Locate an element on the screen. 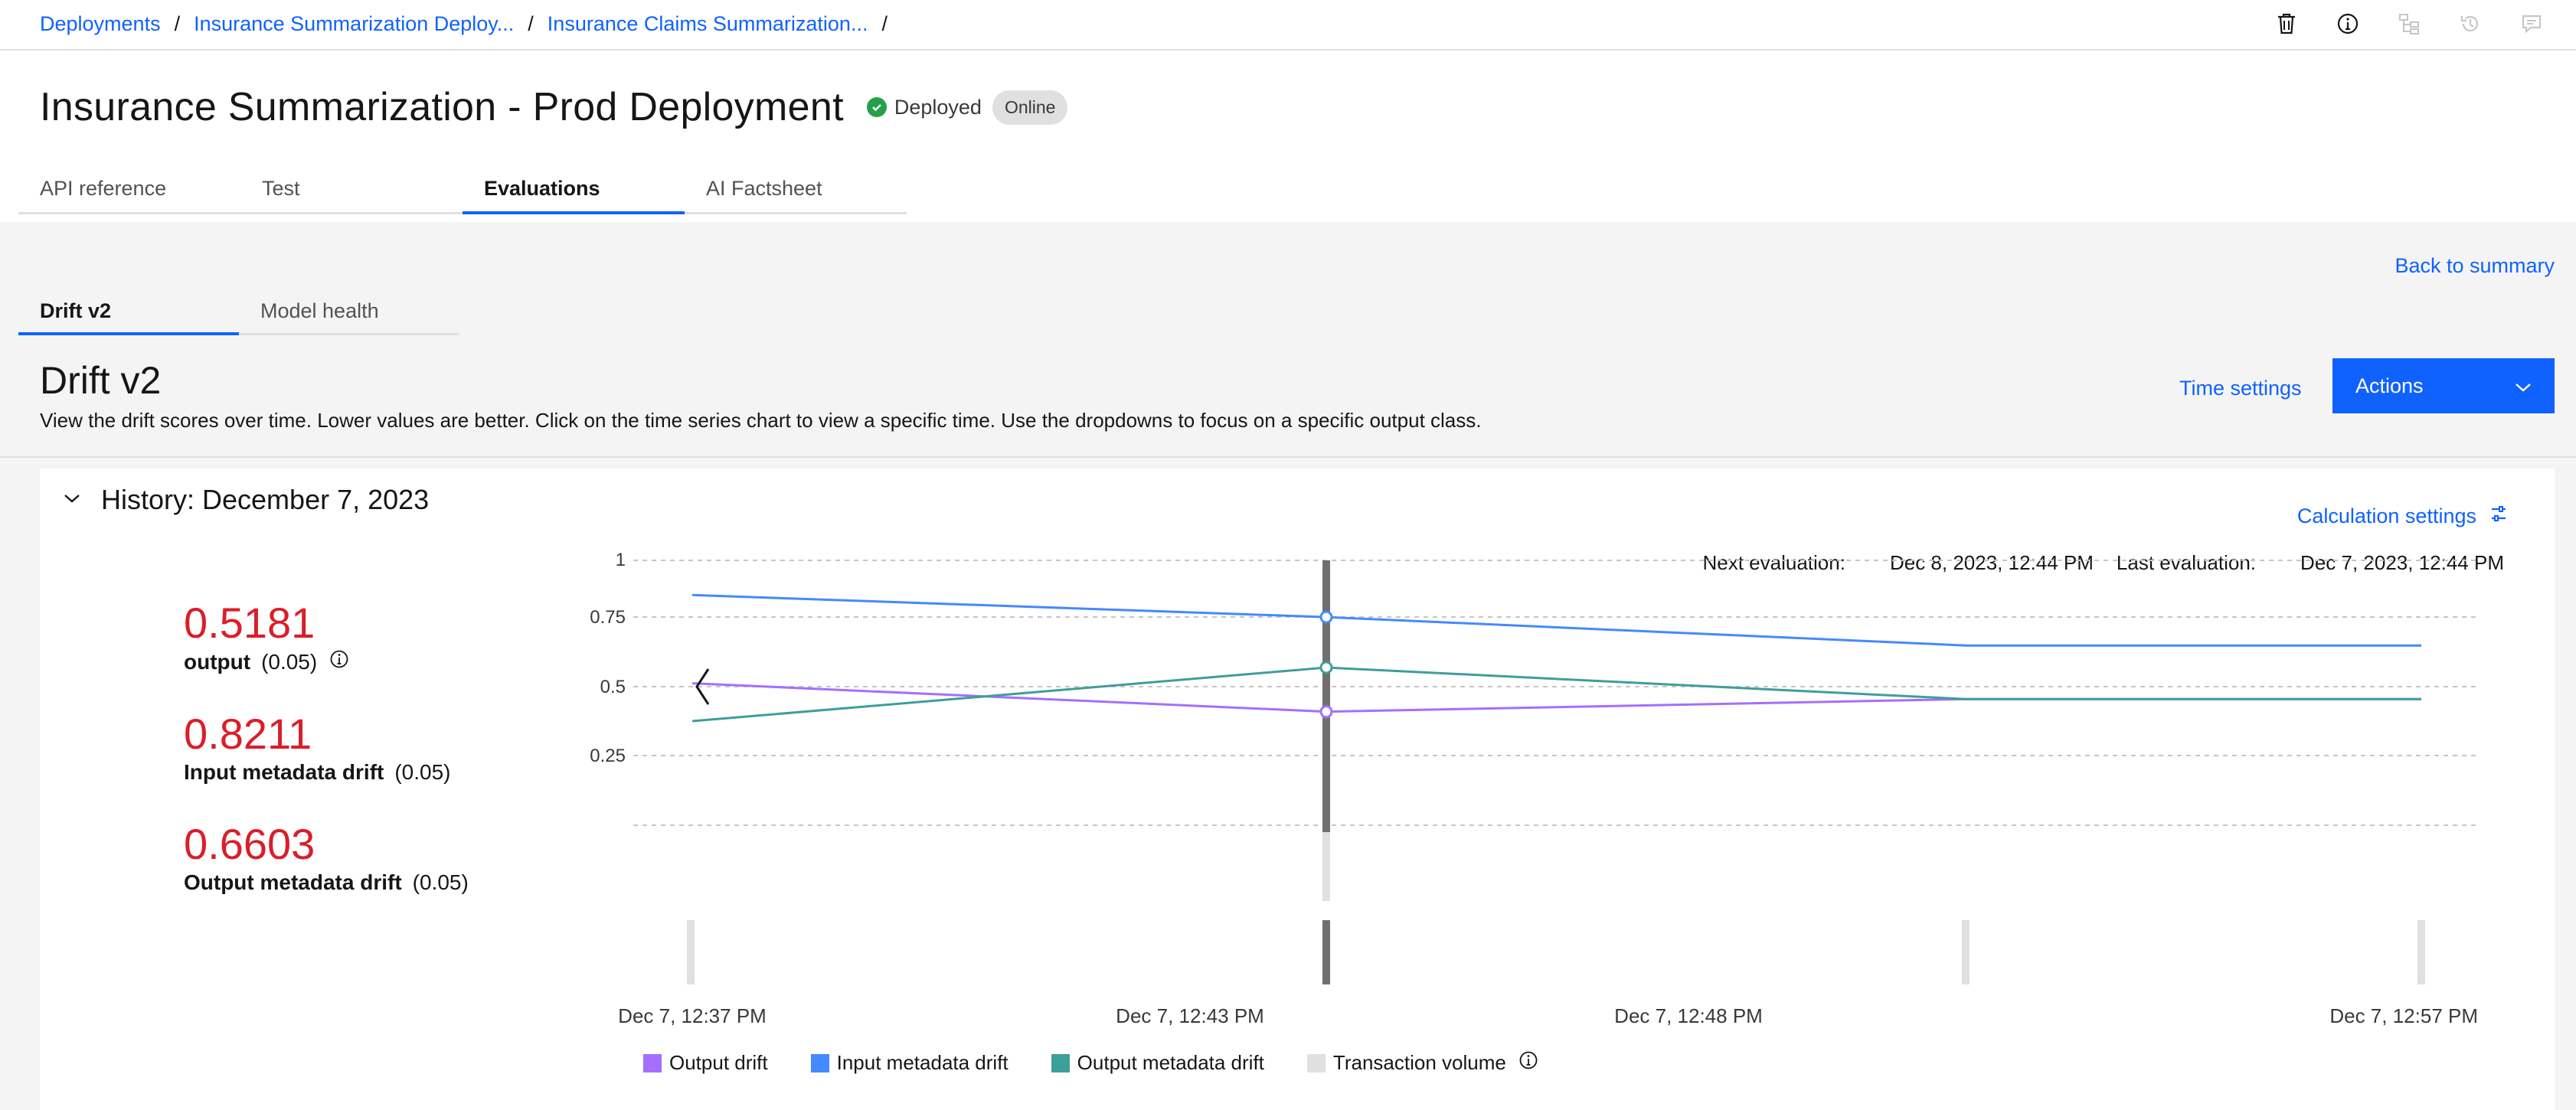  x-tick-label: Dec 7, 12:43 PM is located at coordinates (1190, 1015).